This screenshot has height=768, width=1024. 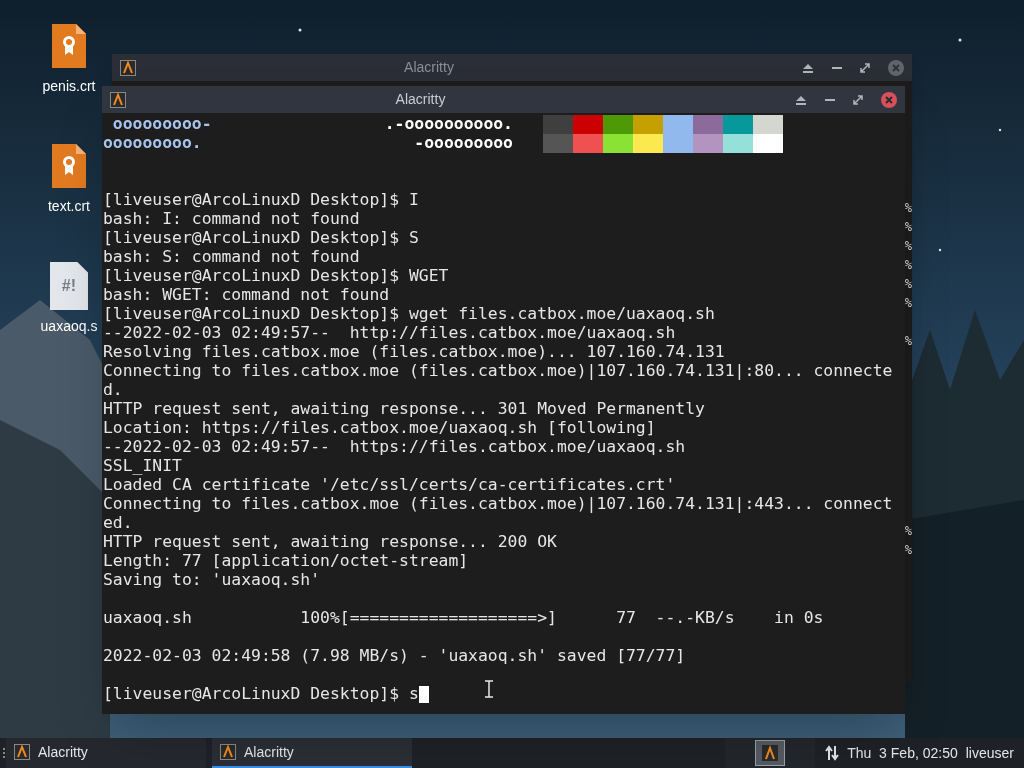 What do you see at coordinates (261, 694) in the screenshot?
I see `terminal-line: [liveuser@ArcoLinuxD Desktop]$ s` at bounding box center [261, 694].